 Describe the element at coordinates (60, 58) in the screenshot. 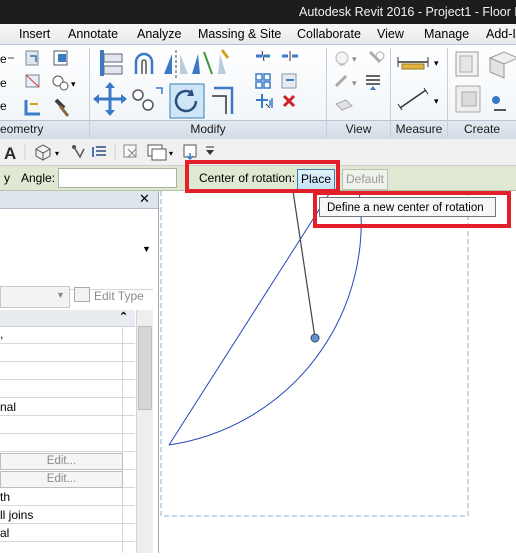

I see `paint-icon` at that location.